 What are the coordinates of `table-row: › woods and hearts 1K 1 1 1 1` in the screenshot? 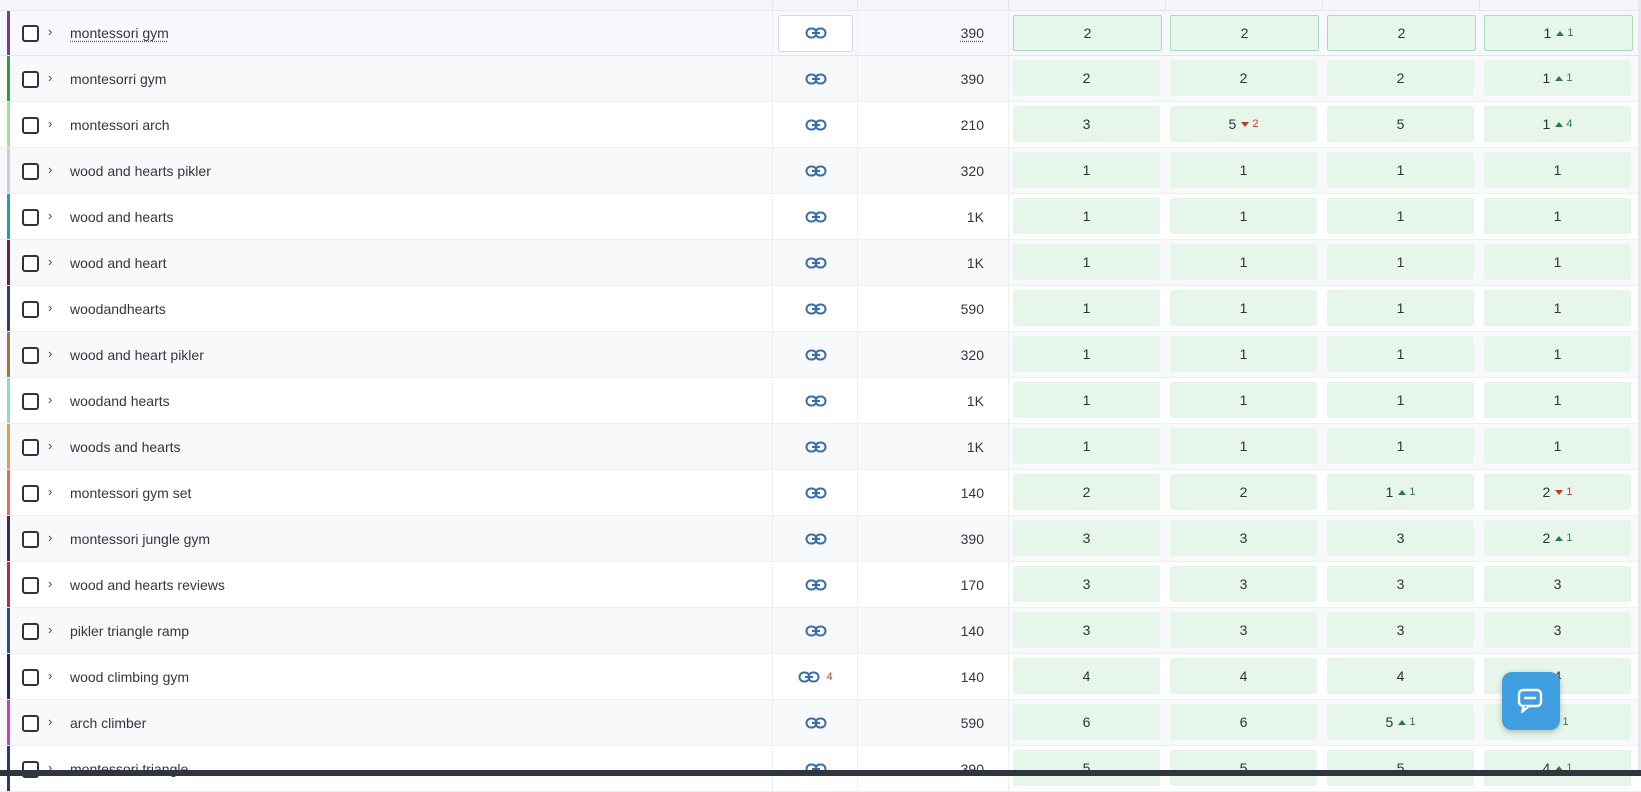 It's located at (820, 447).